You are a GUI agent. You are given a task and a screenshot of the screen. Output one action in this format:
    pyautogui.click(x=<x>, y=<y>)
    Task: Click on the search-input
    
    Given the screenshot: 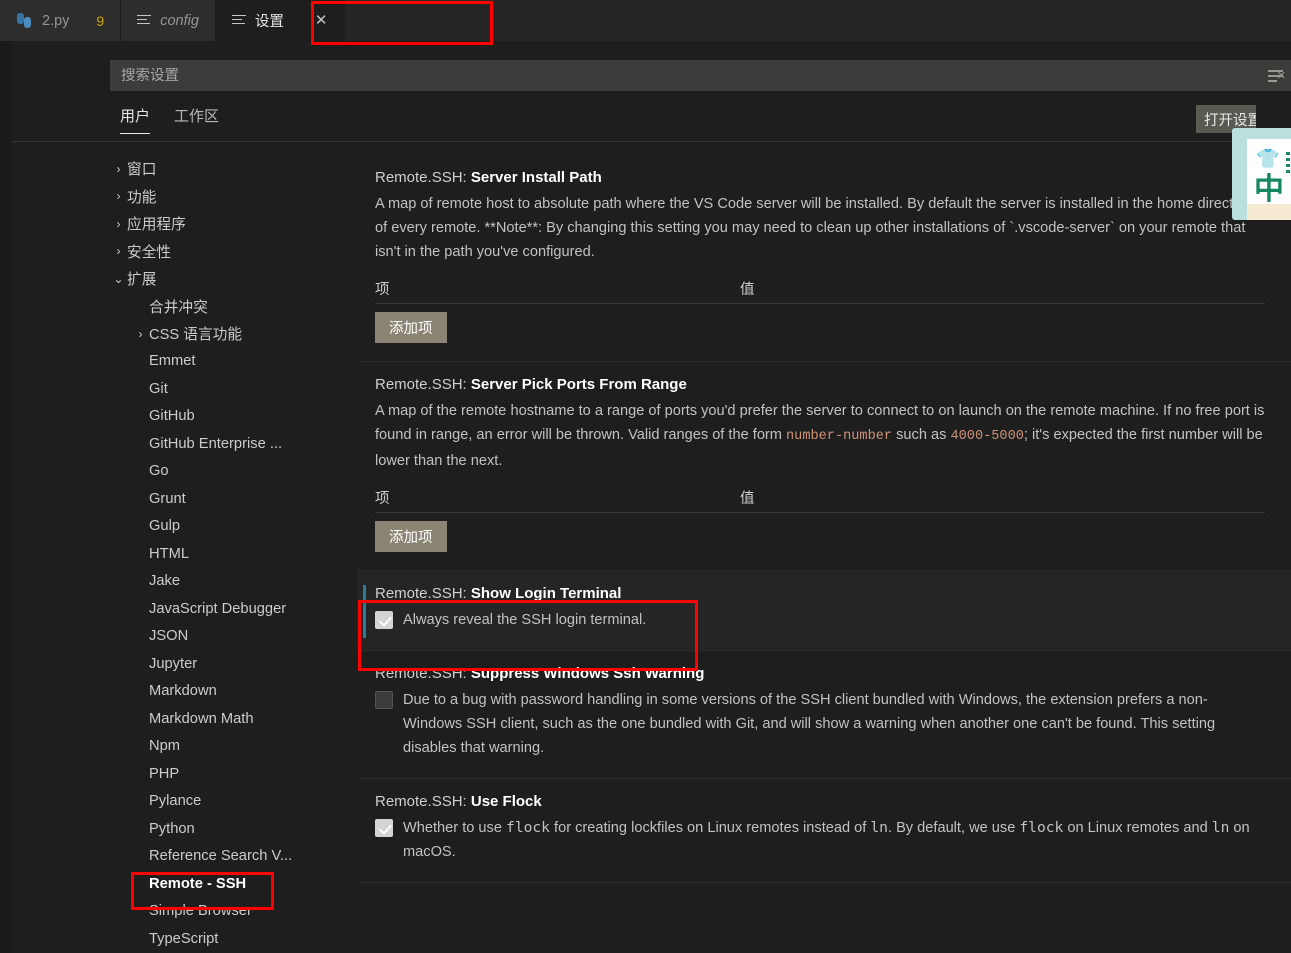 What is the action you would take?
    pyautogui.click(x=685, y=75)
    